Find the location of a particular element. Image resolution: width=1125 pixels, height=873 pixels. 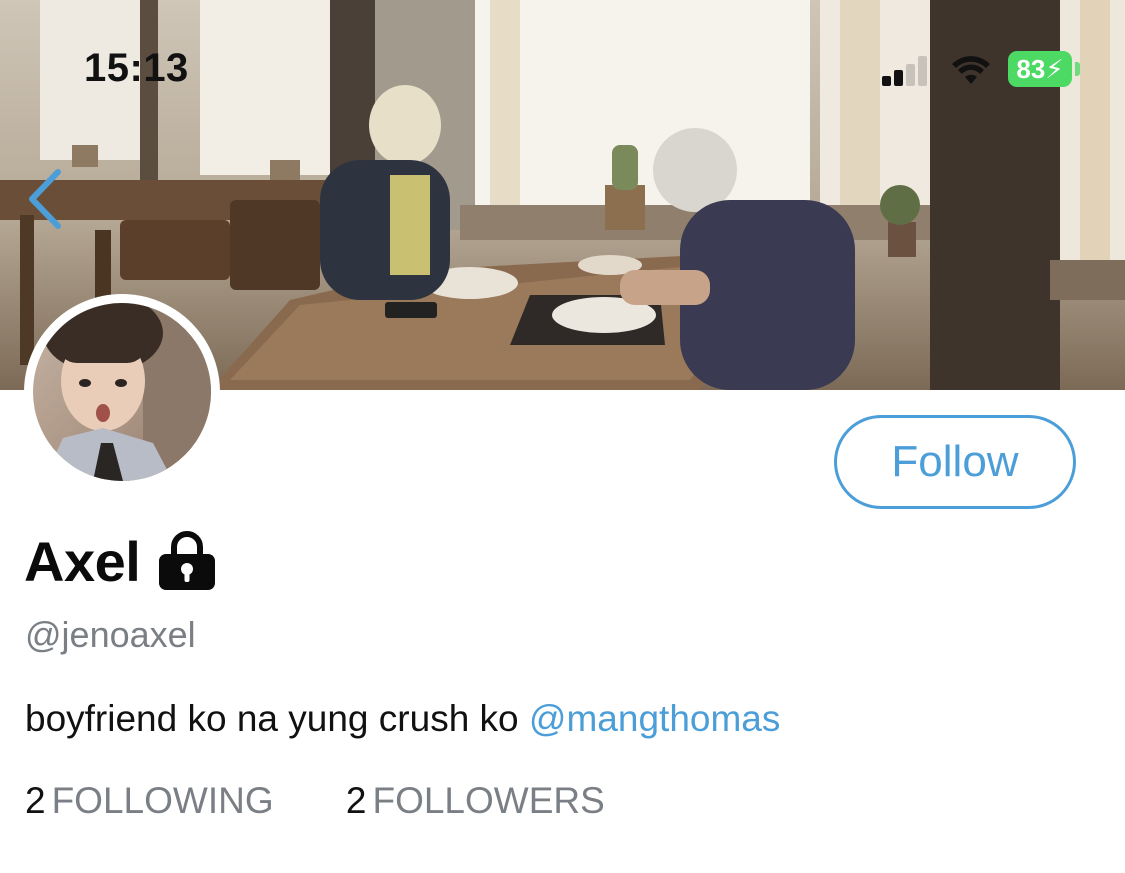

followers-stat: 2 FOLLOWERS is located at coordinates (475, 801).